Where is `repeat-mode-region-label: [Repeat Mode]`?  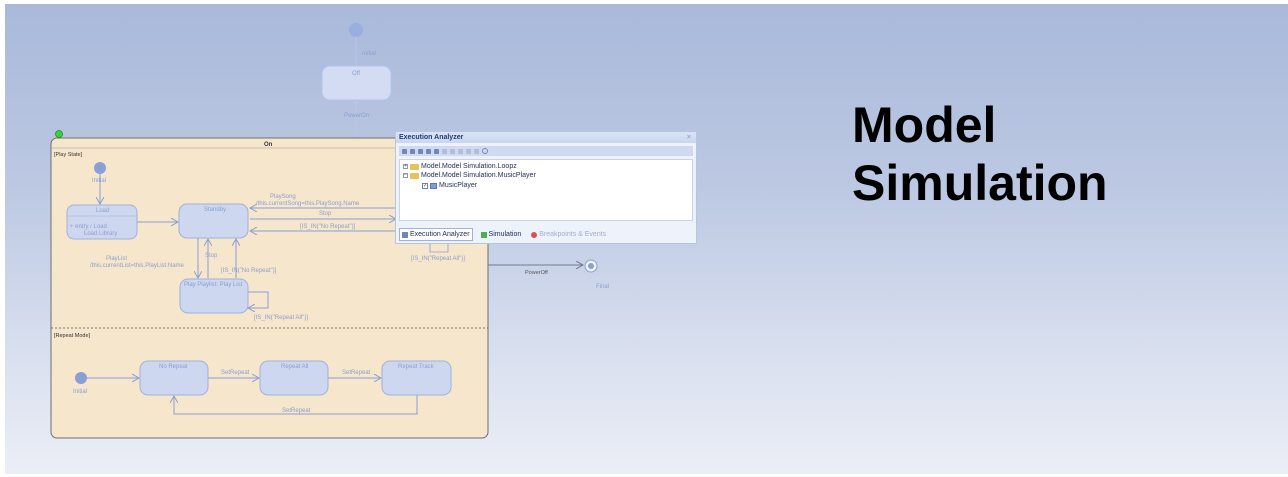 repeat-mode-region-label: [Repeat Mode] is located at coordinates (72, 336).